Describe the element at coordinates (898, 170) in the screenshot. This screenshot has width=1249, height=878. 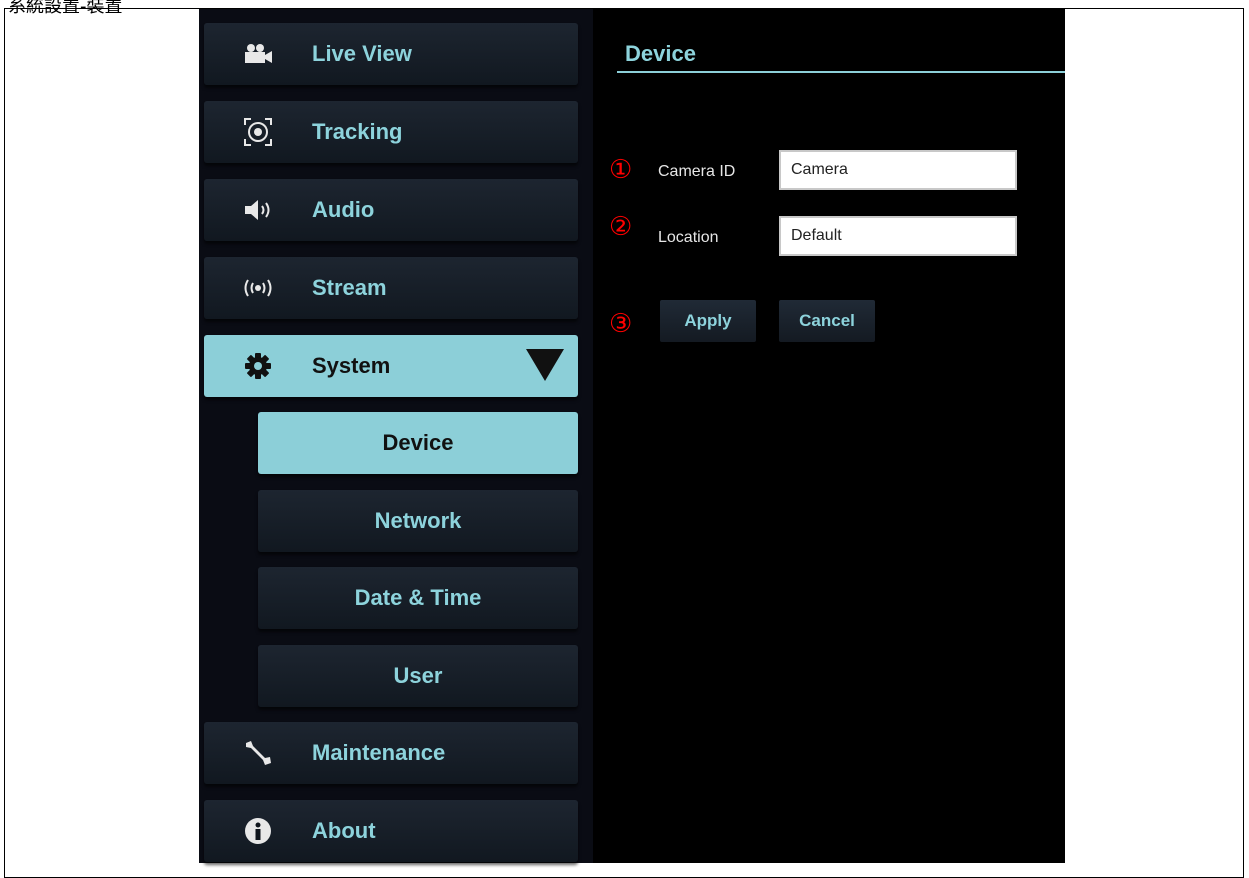
I see `camera-id-input` at that location.